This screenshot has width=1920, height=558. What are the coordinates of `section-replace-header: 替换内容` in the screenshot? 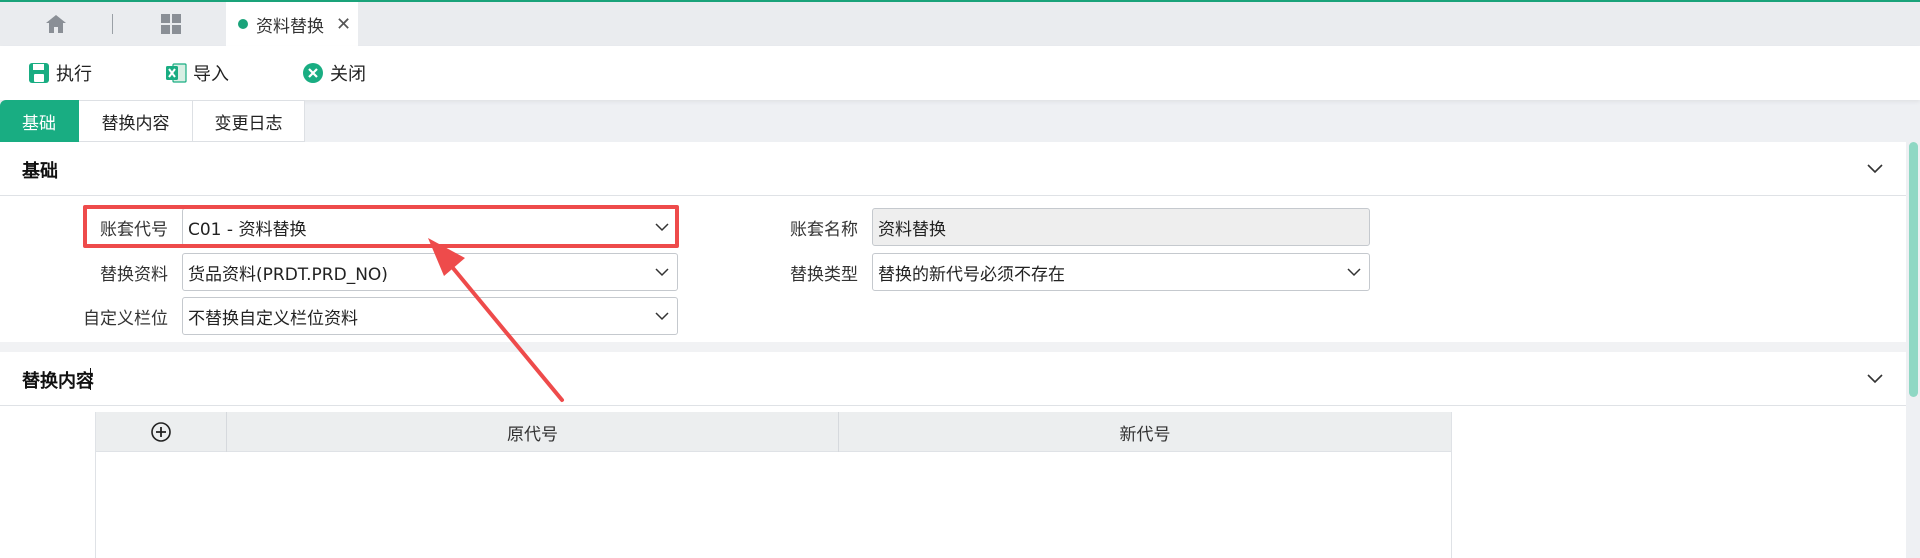 It's located at (953, 379).